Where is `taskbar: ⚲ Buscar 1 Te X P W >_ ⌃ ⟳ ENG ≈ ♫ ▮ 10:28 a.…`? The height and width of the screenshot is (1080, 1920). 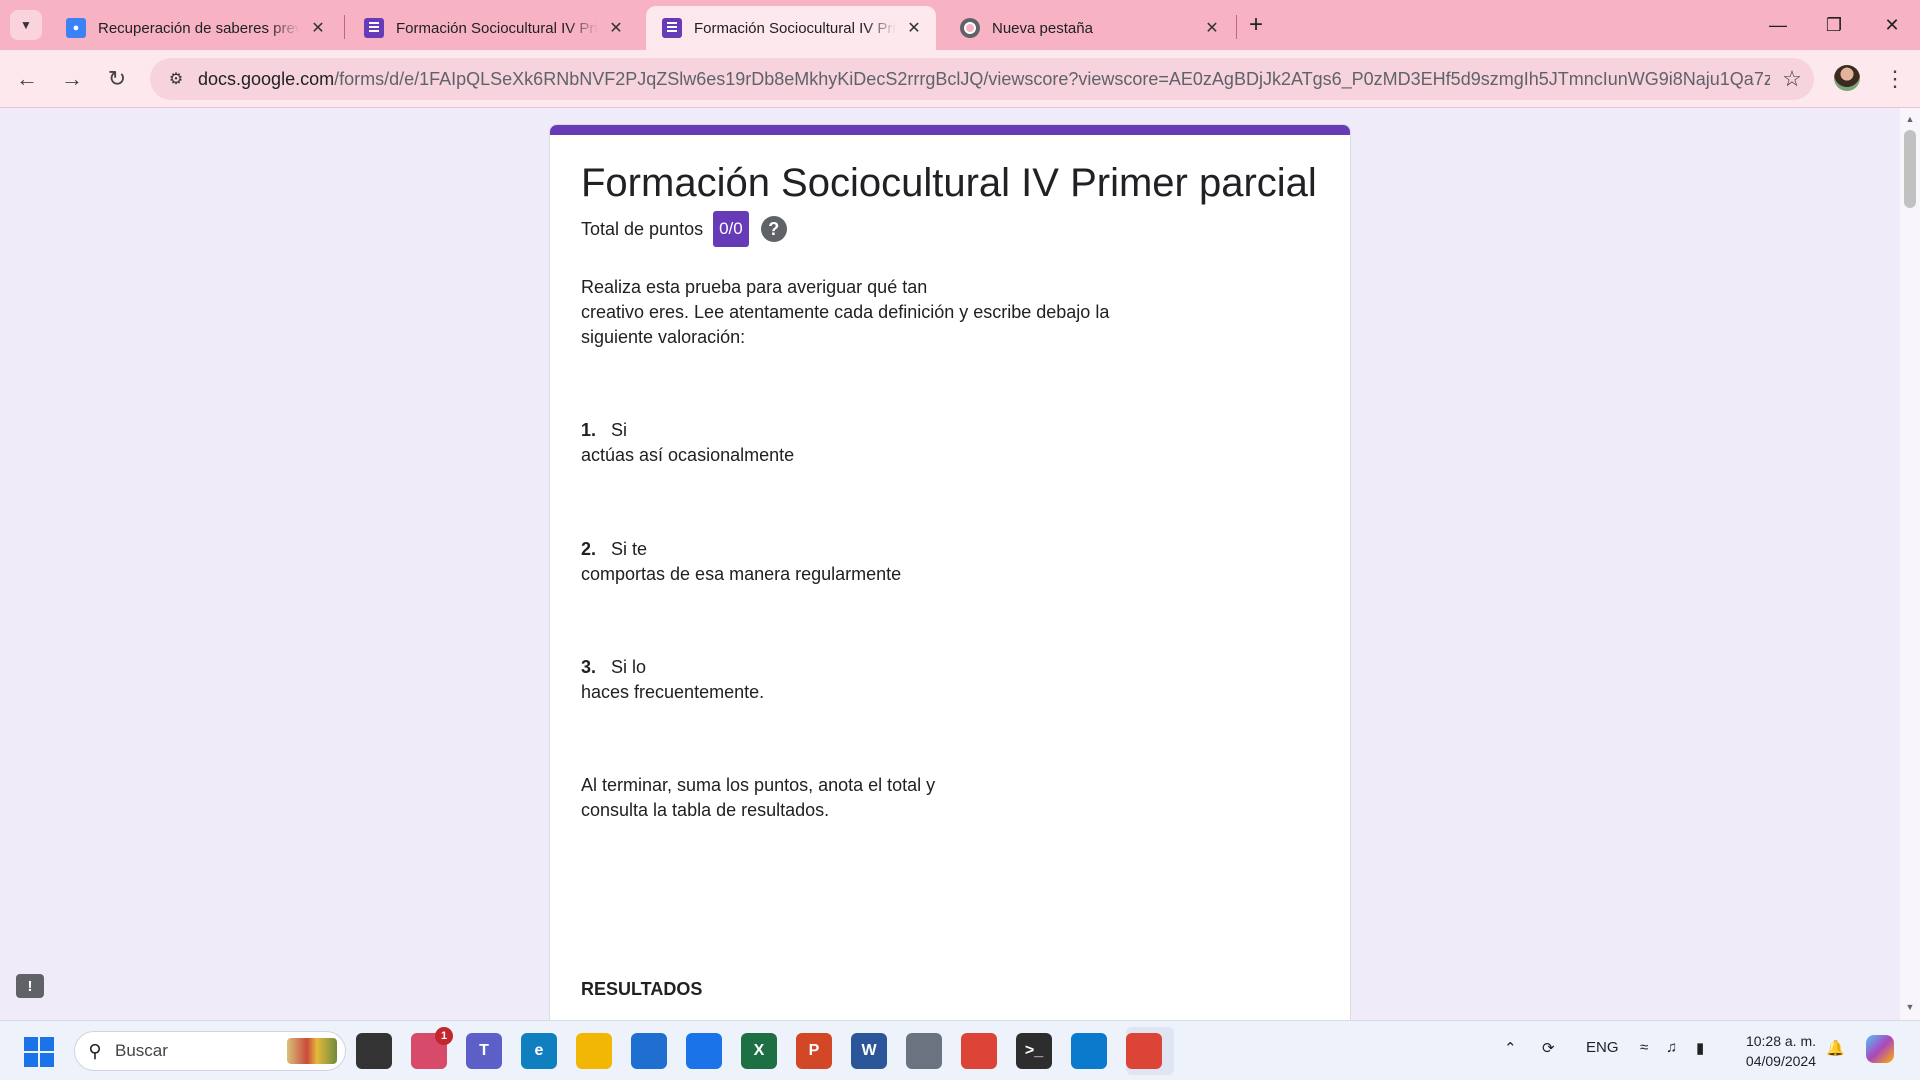 taskbar: ⚲ Buscar 1 Te X P W >_ ⌃ ⟳ ENG ≈ ♫ ▮ 10:28 a.… is located at coordinates (960, 1050).